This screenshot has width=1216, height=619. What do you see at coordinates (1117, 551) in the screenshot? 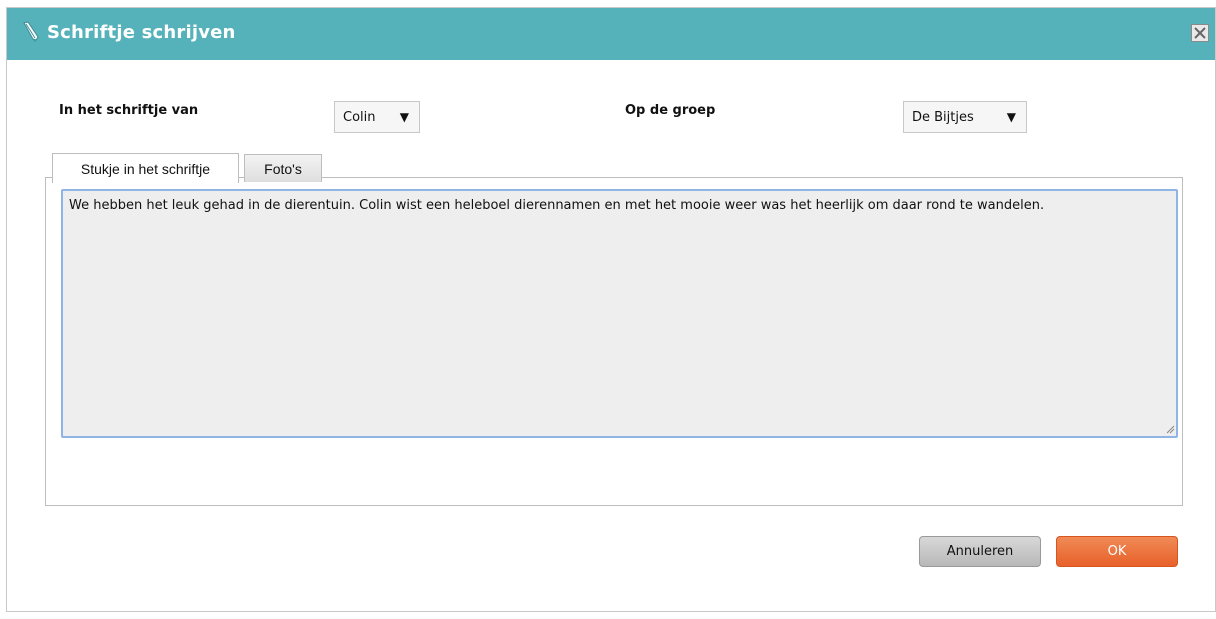
I see `ok-button: OK` at bounding box center [1117, 551].